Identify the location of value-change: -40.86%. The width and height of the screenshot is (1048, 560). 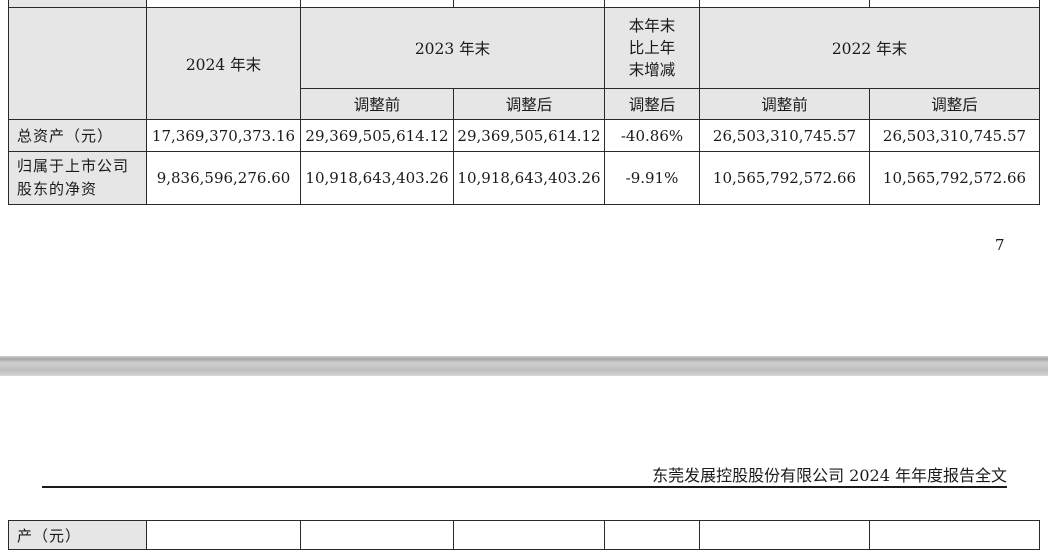
(652, 135).